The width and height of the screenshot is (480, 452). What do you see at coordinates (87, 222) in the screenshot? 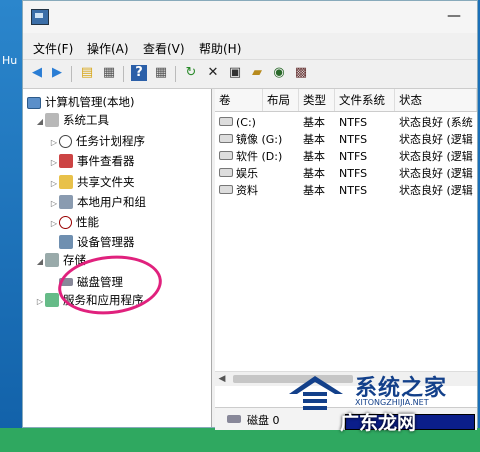
I see `tree-label: 性能` at bounding box center [87, 222].